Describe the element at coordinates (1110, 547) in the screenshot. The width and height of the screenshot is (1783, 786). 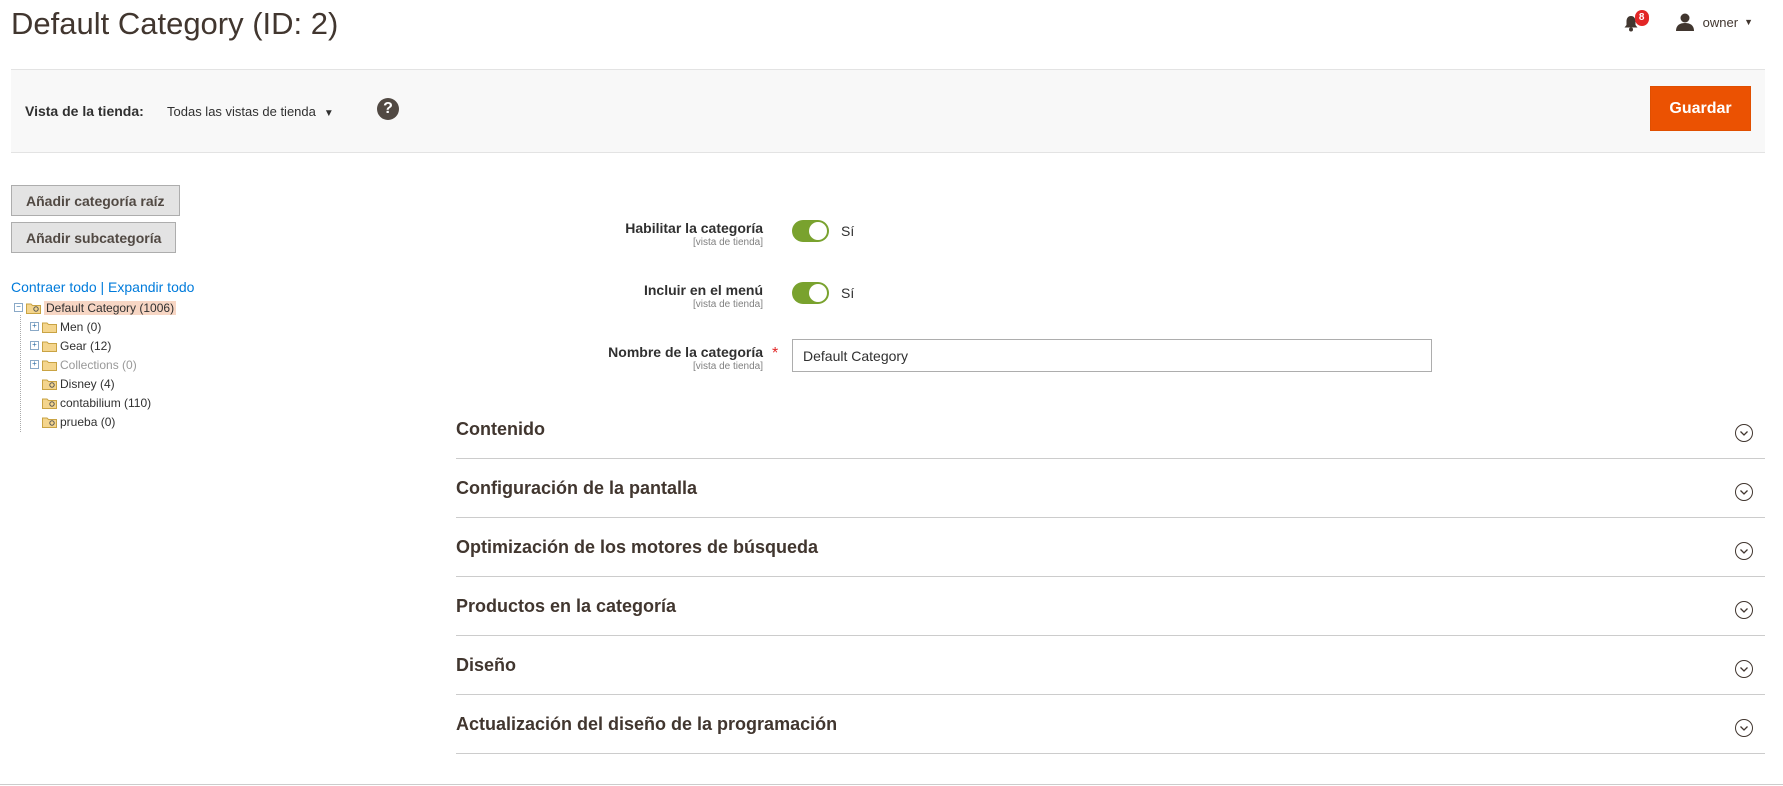
I see `section-seo: Optimización de los motores de búsqueda` at that location.